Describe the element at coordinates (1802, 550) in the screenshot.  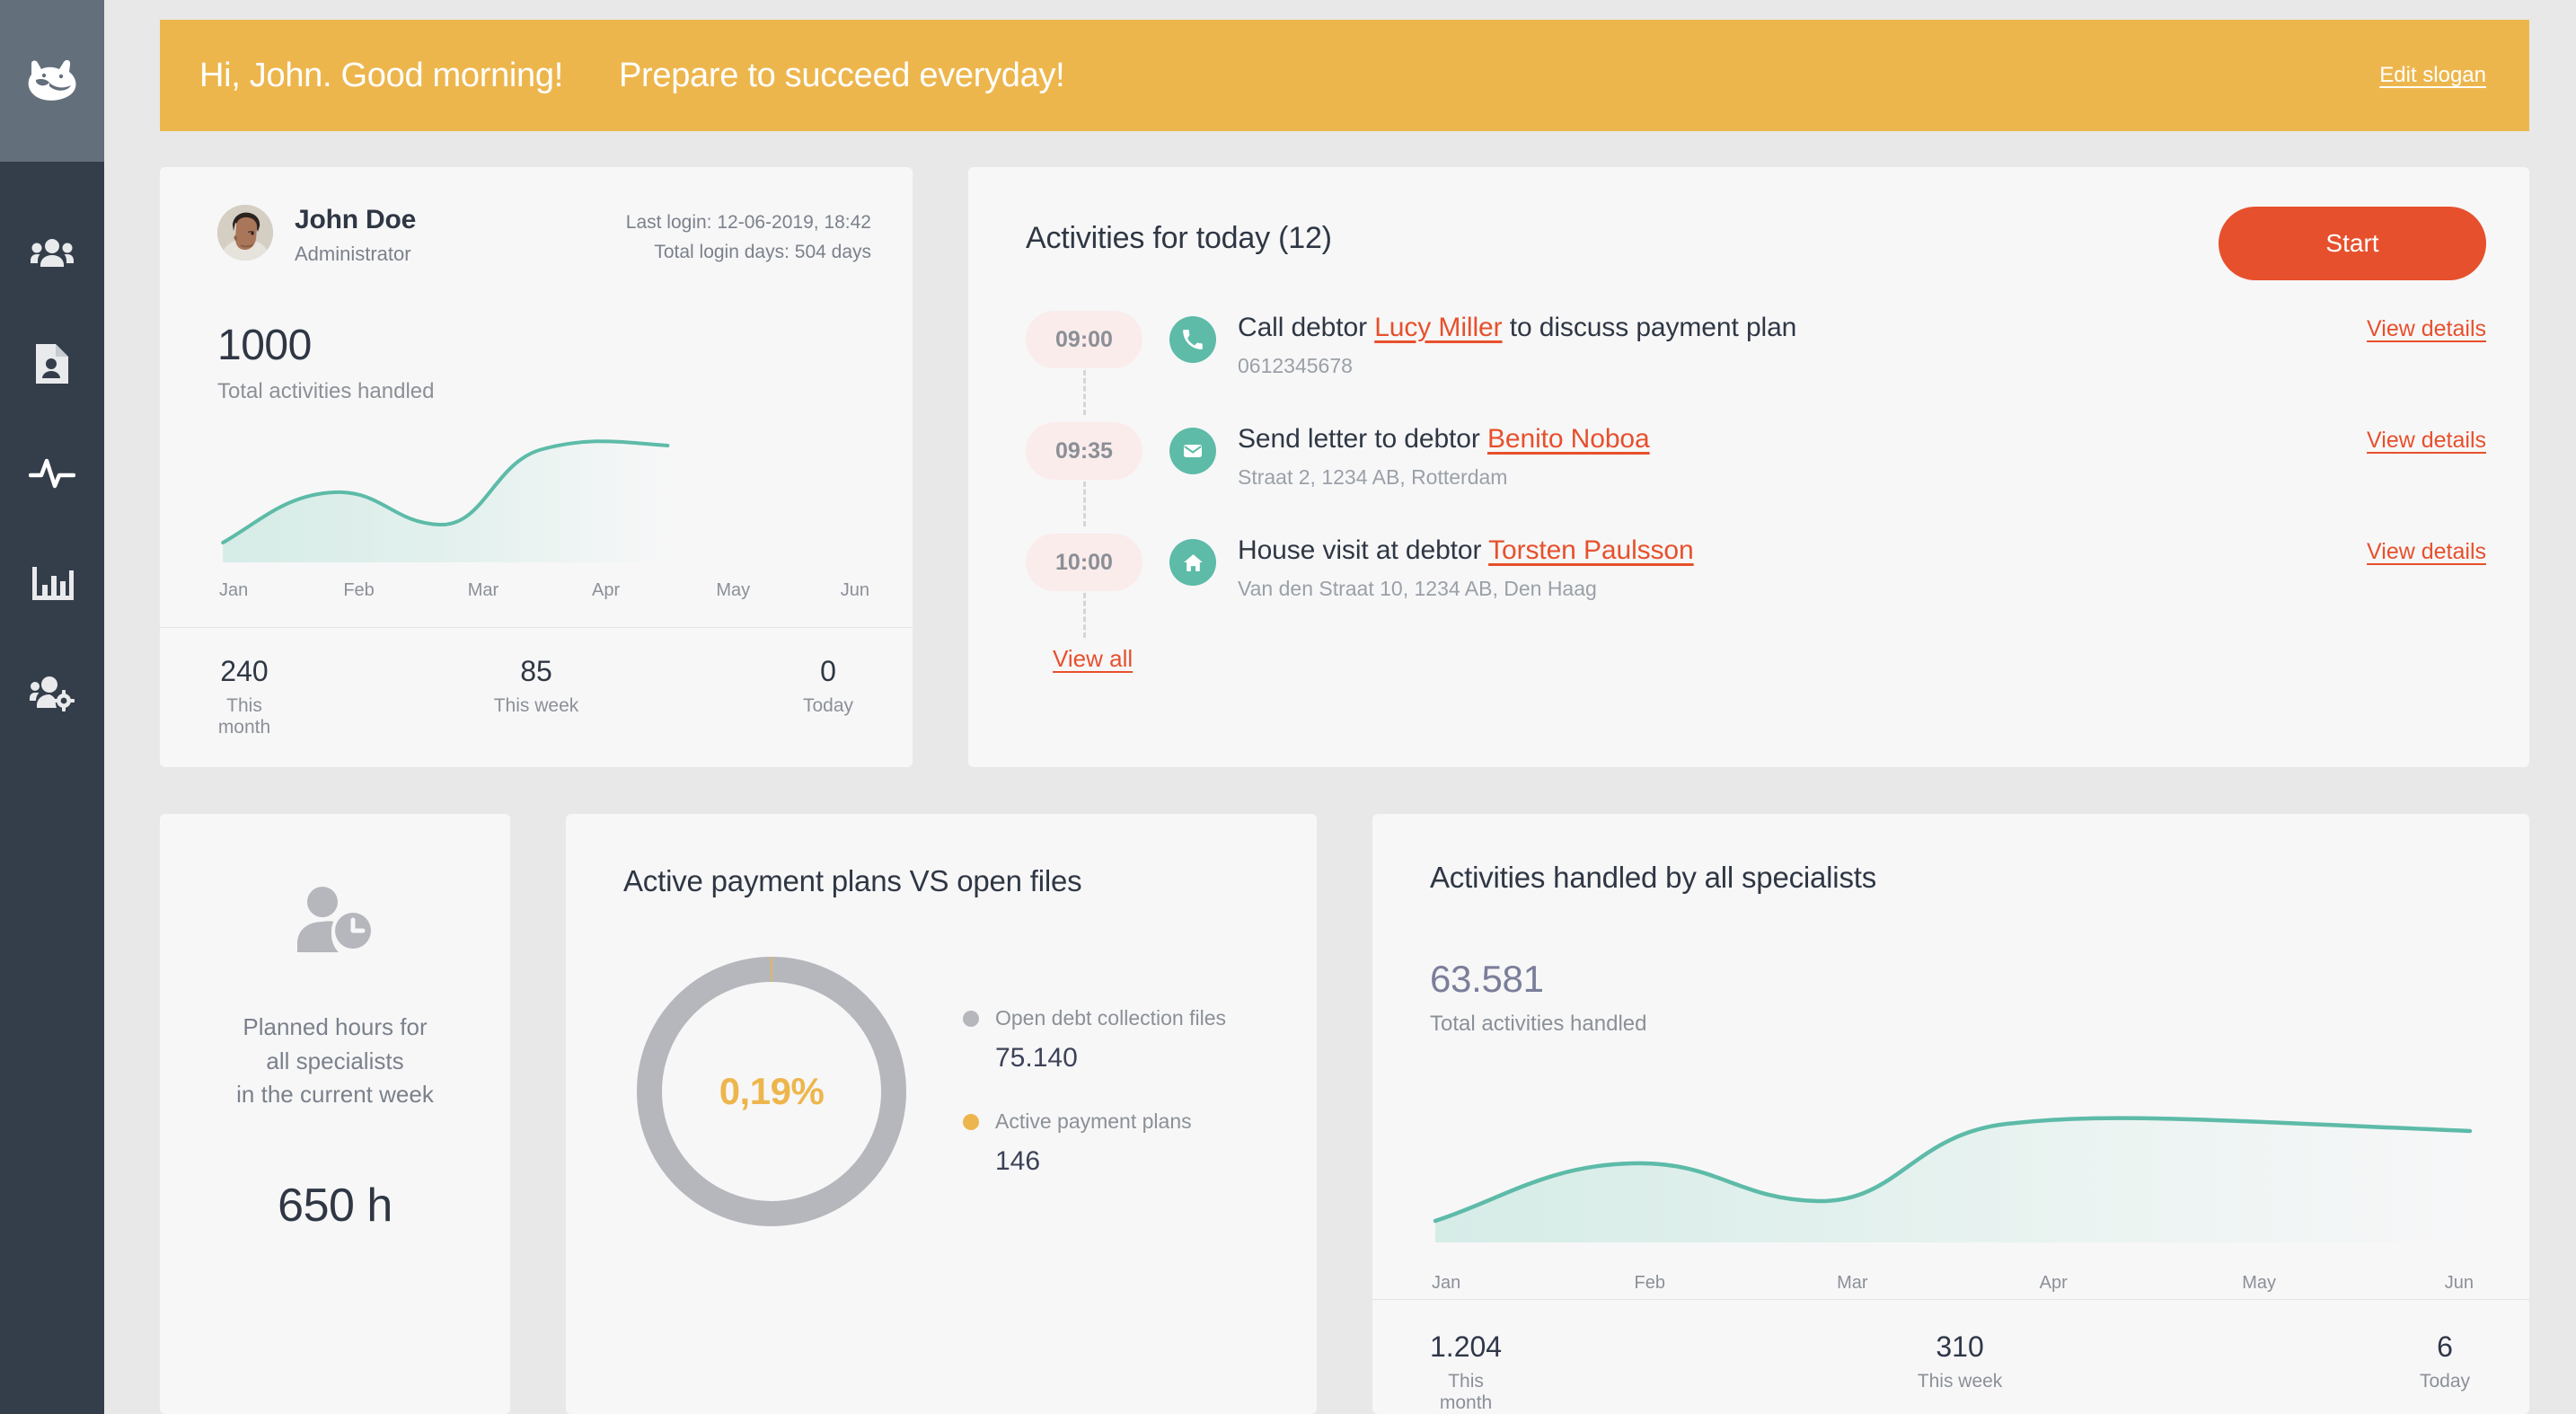
I see `activity-description: House visit at debtor Torsten Paulsson` at that location.